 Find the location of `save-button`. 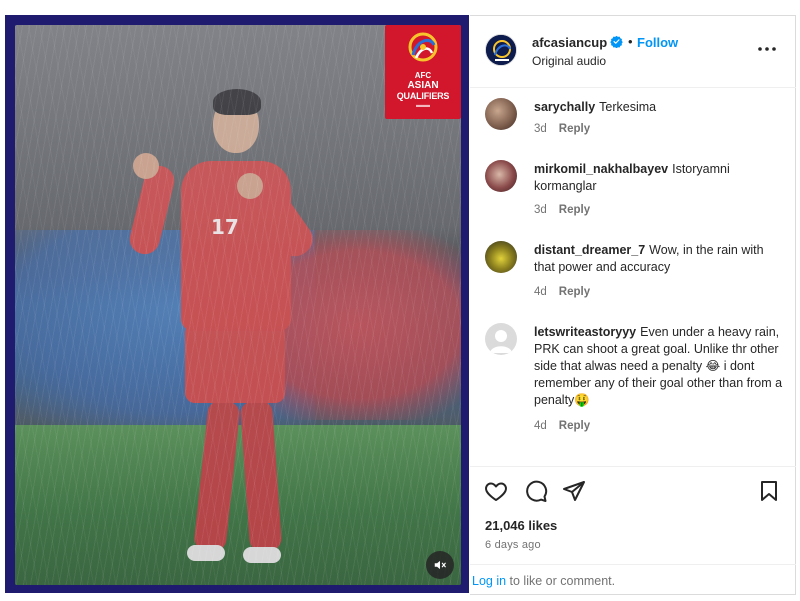

save-button is located at coordinates (770, 492).